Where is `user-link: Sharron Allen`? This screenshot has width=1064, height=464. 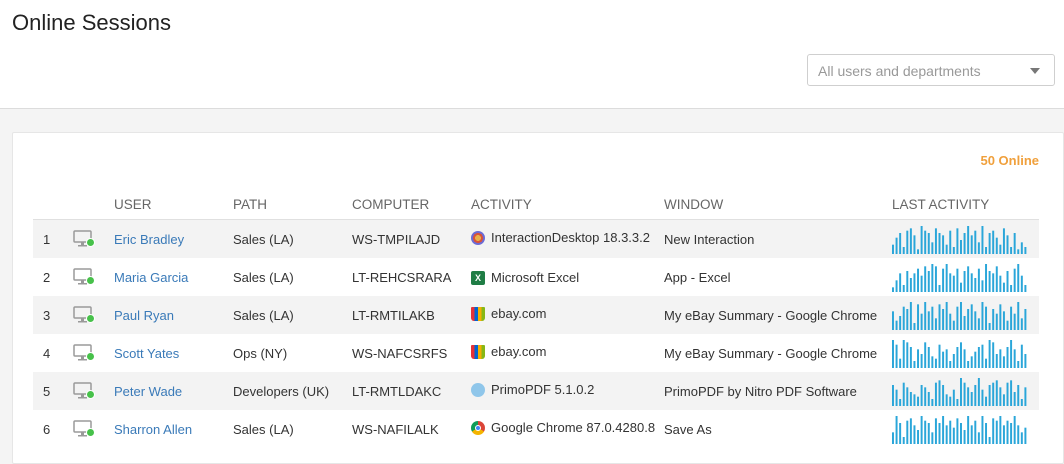
user-link: Sharron Allen is located at coordinates (153, 429).